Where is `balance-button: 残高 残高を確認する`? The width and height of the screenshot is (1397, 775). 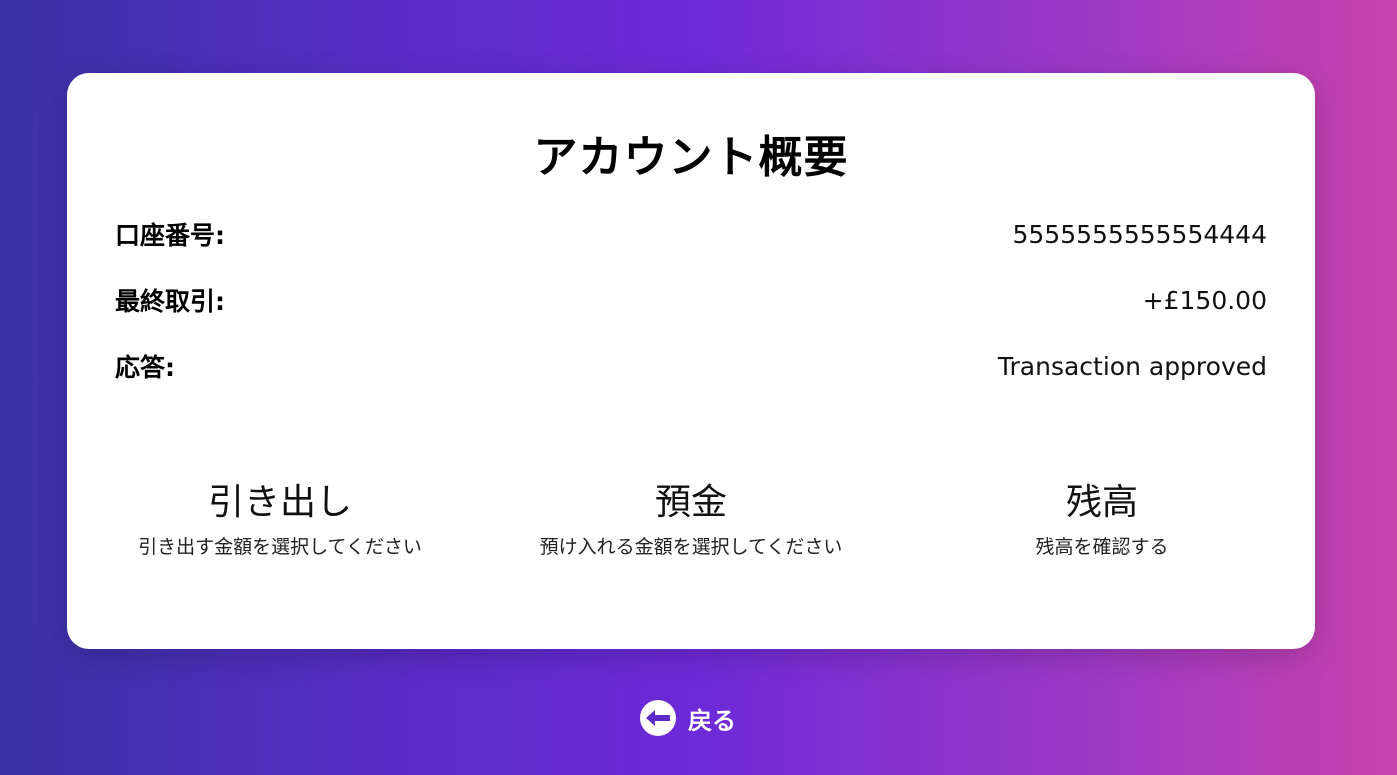
balance-button: 残高 残高を確認する is located at coordinates (1102, 520).